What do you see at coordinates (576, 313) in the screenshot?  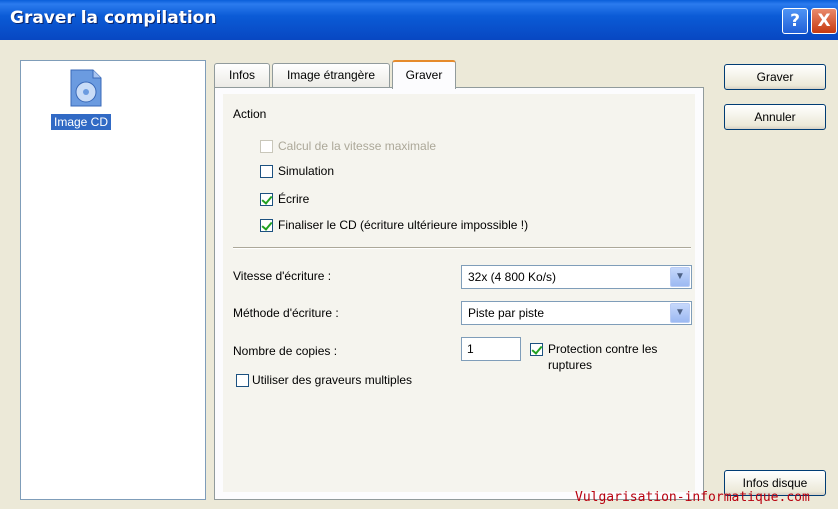 I see `method-select: Piste par piste ▼` at bounding box center [576, 313].